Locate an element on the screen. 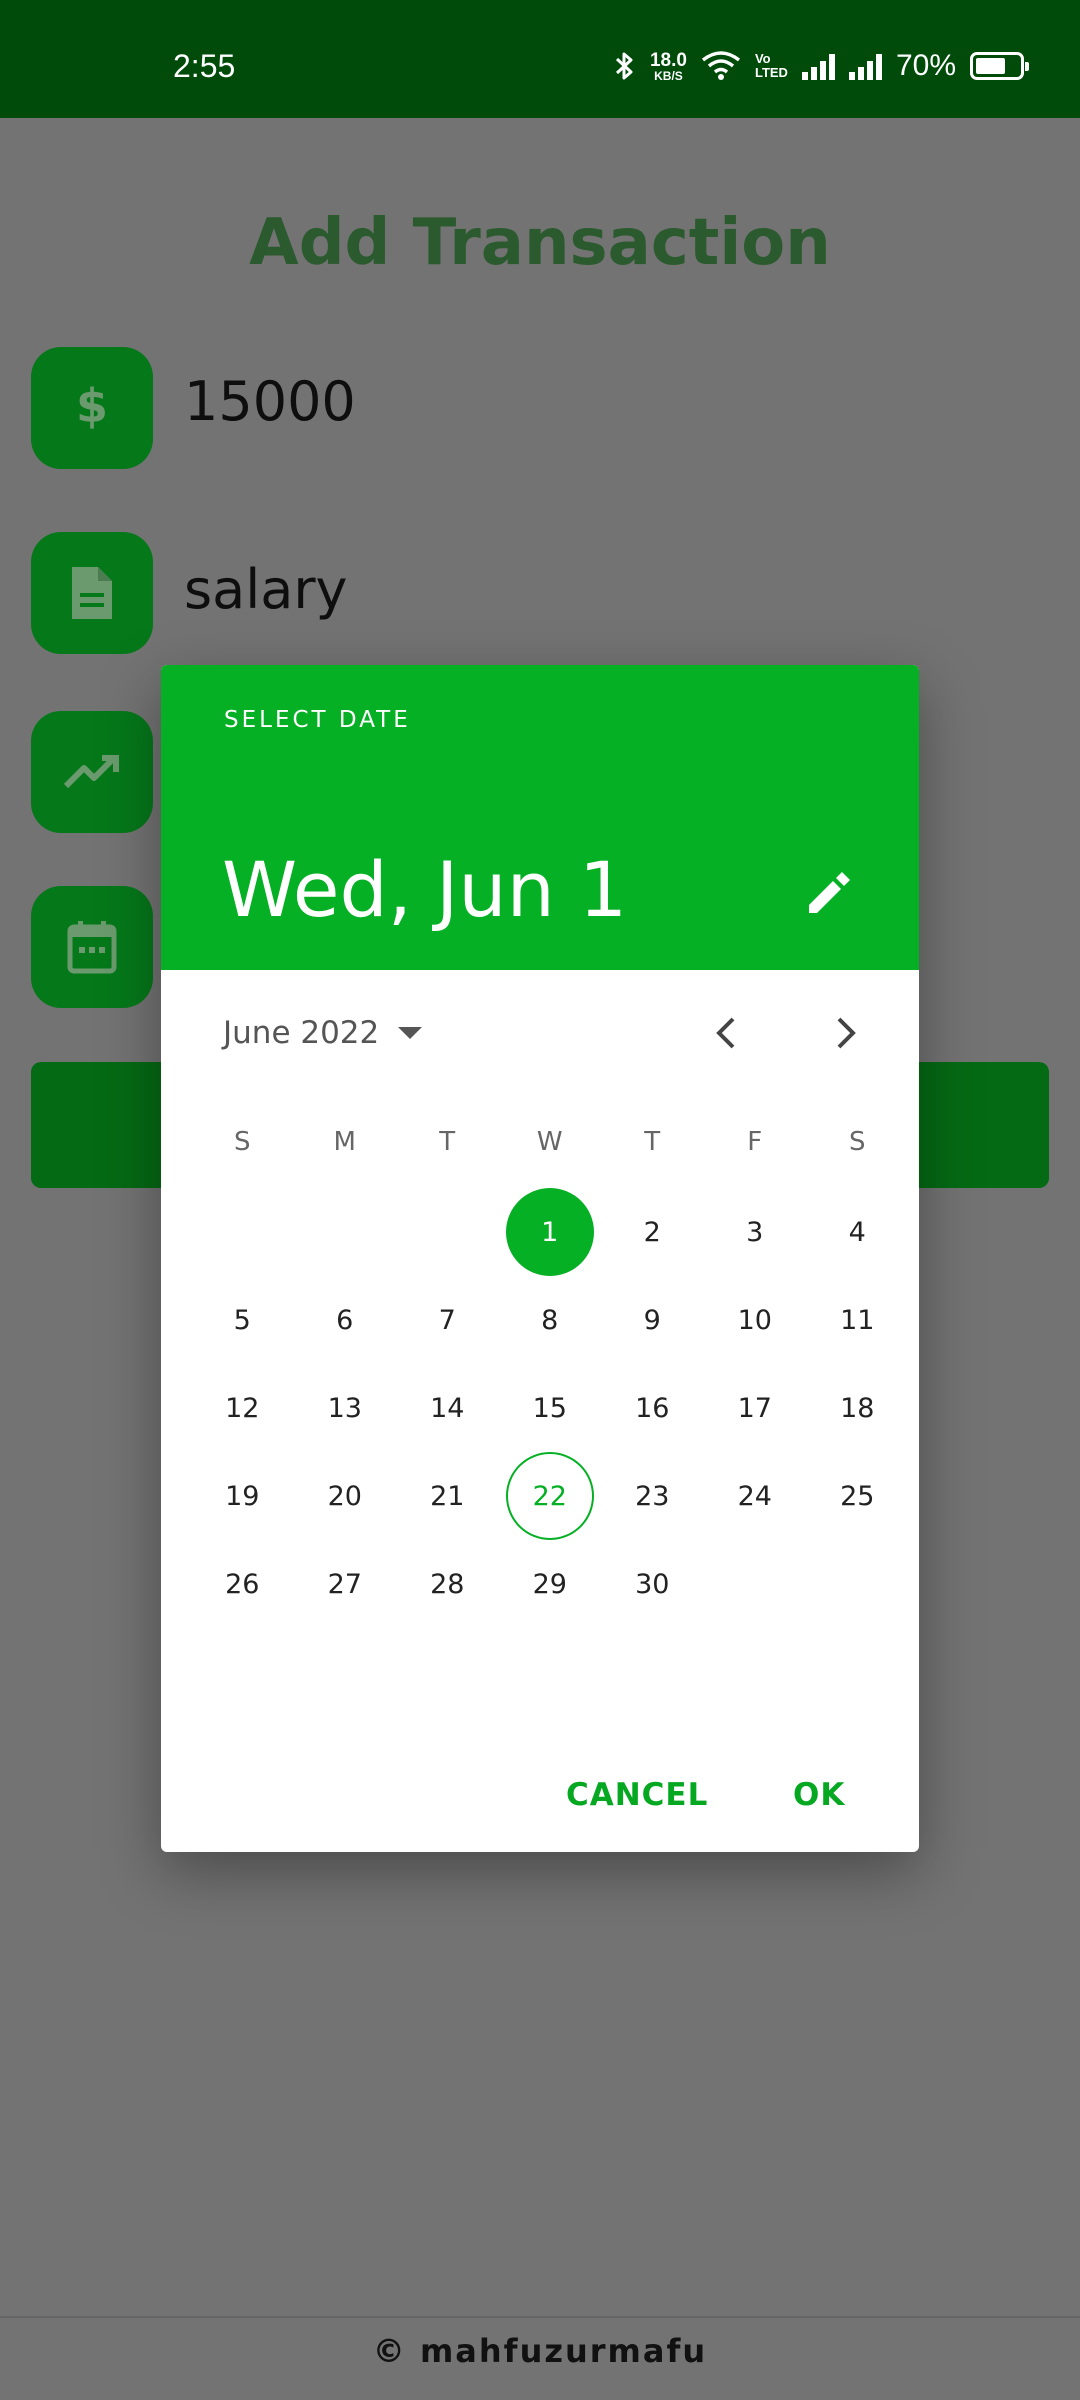 The image size is (1080, 2400). day-number: 17 is located at coordinates (754, 1408).